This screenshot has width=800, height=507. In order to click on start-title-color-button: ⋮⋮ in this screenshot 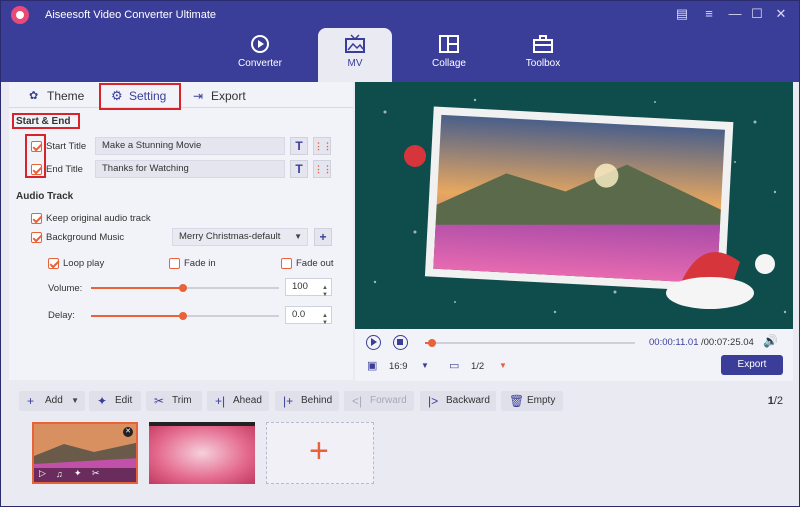, I will do `click(322, 146)`.